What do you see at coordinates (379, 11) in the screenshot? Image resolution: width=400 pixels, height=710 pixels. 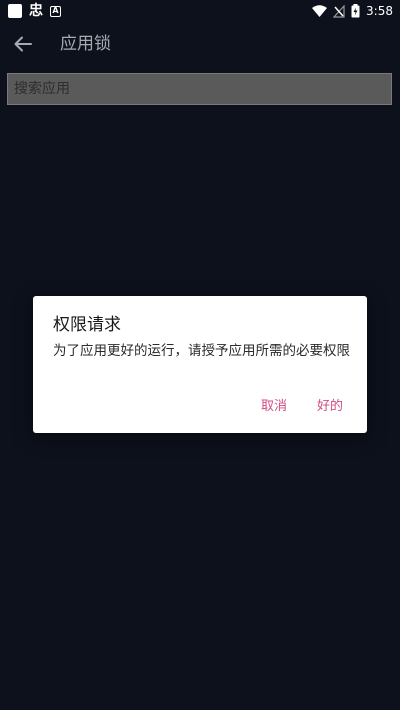 I see `status-time: 3:58` at bounding box center [379, 11].